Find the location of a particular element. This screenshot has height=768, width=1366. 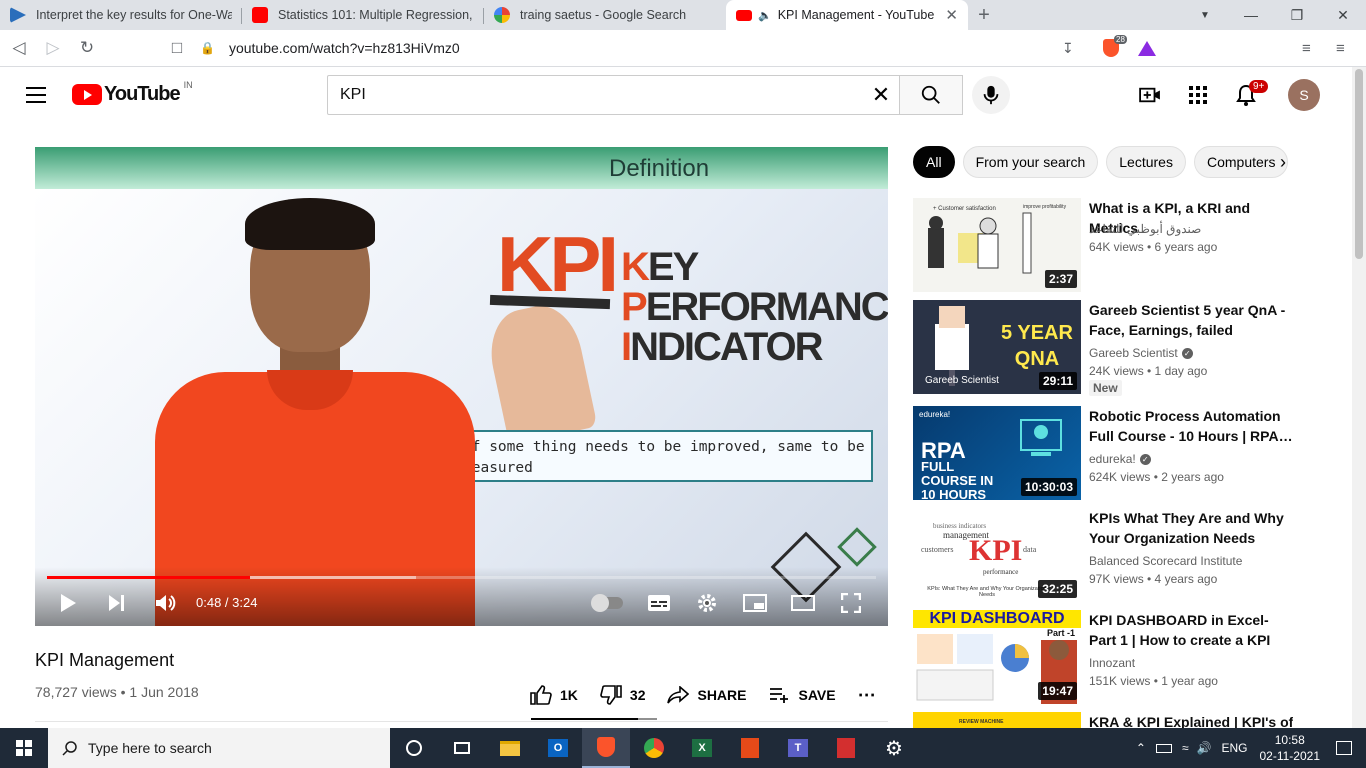

forward-icon: ▷ is located at coordinates (53, 48).